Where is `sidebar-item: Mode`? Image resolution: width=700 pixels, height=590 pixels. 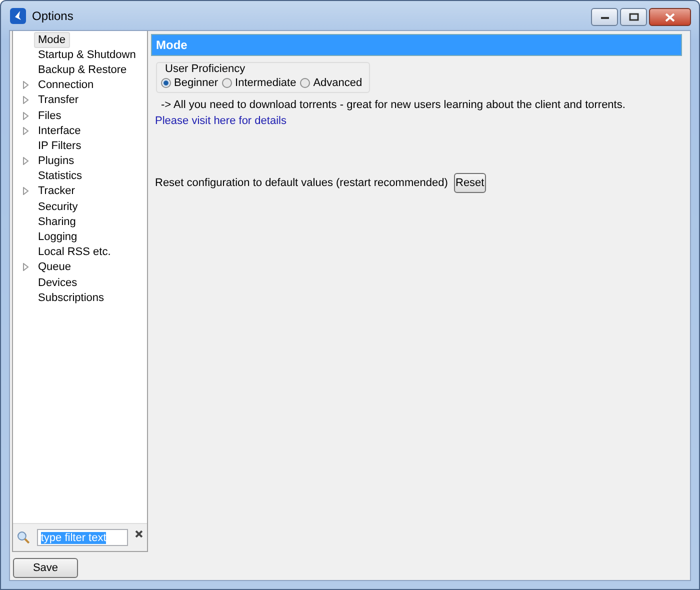 sidebar-item: Mode is located at coordinates (52, 40).